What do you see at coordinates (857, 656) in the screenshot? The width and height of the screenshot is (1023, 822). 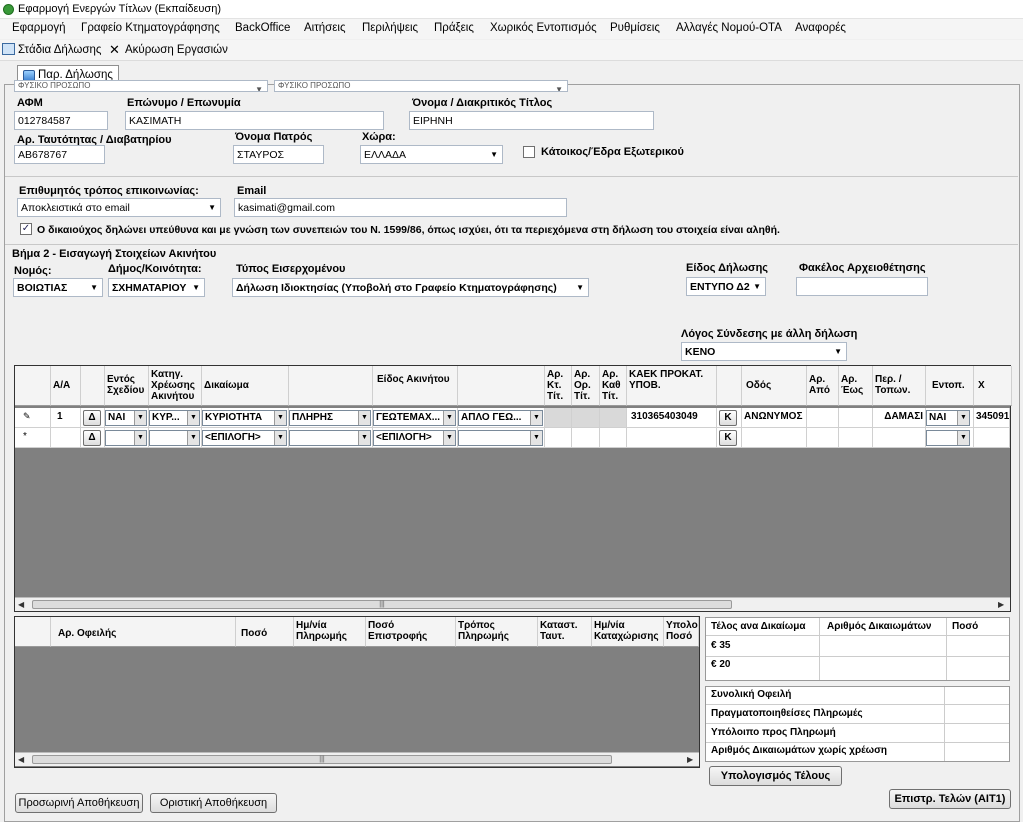 I see `grid-line` at bounding box center [857, 656].